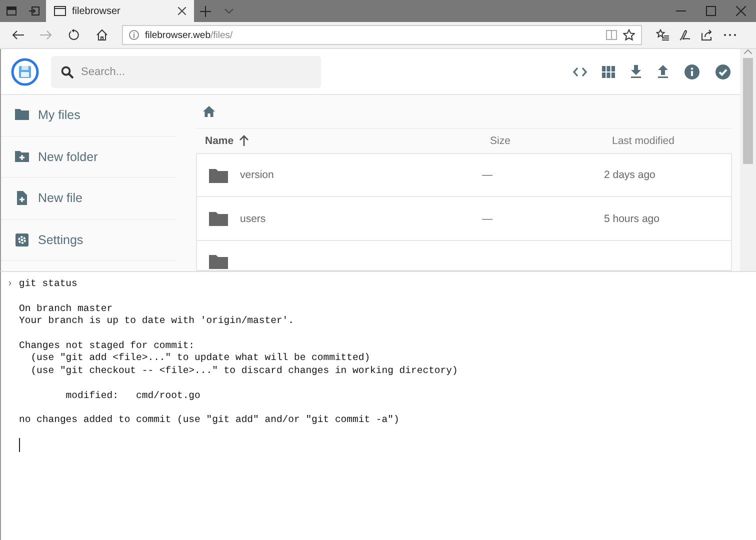 This screenshot has height=540, width=756. I want to click on new-file-icon, so click(22, 198).